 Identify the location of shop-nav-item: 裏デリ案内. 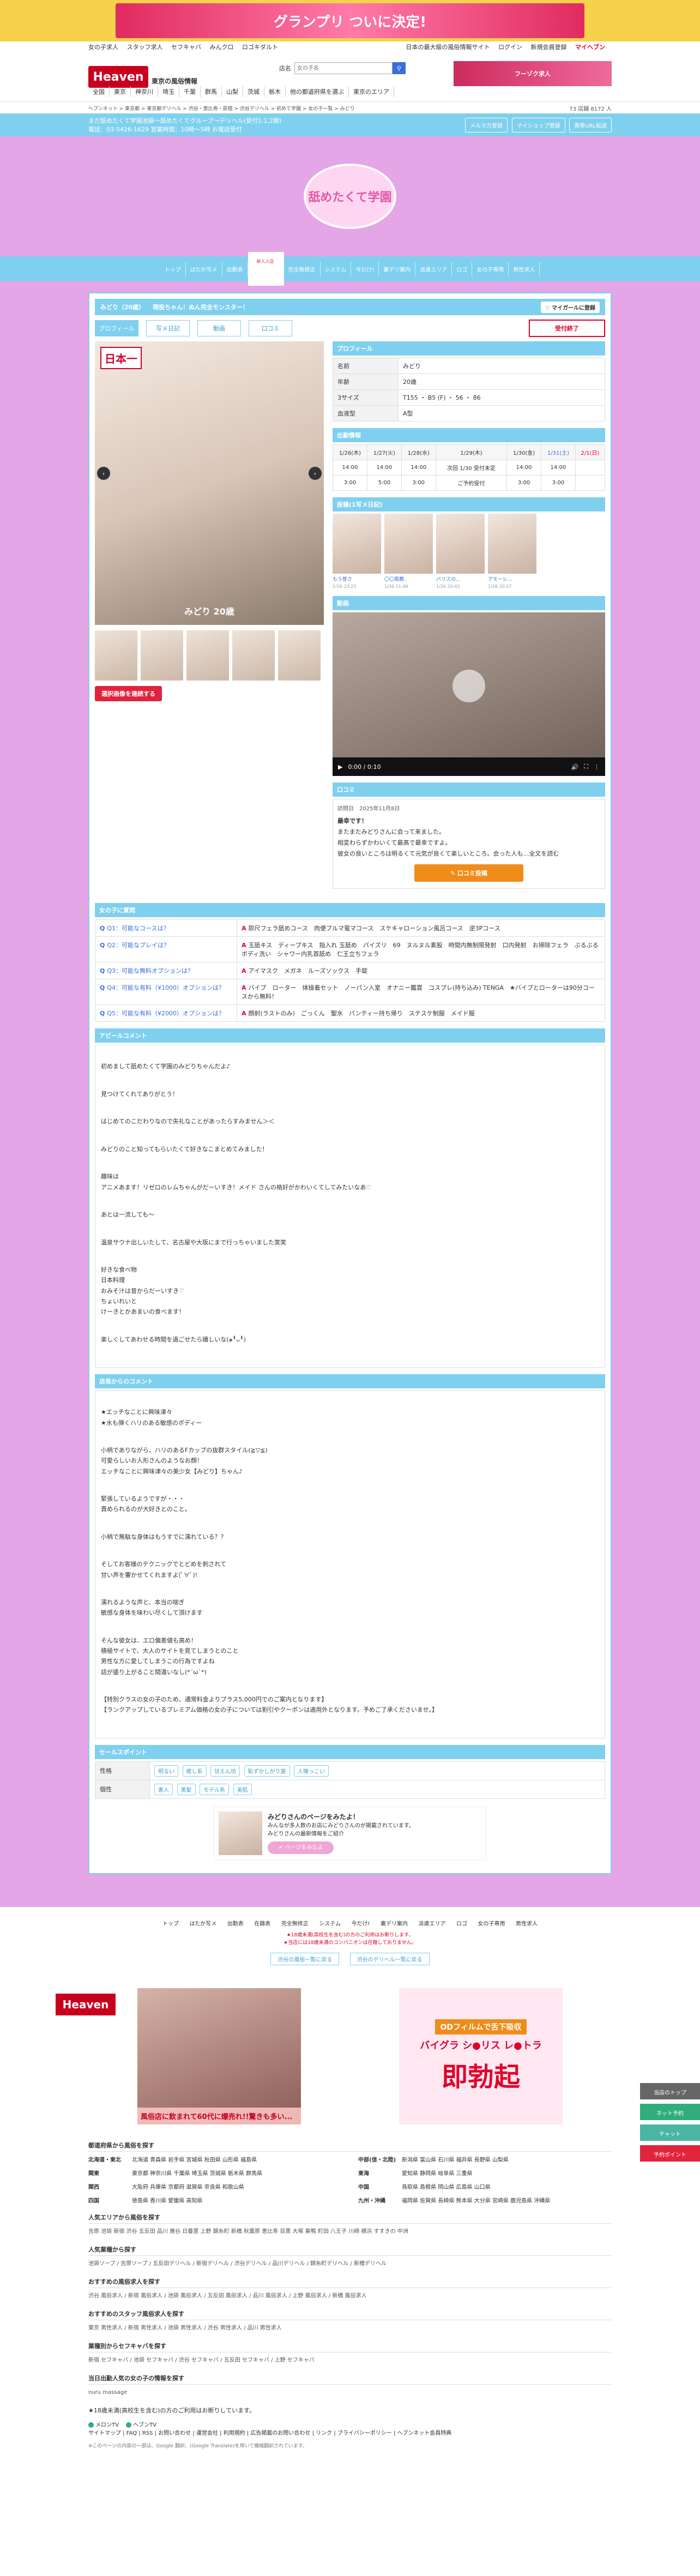
(397, 268).